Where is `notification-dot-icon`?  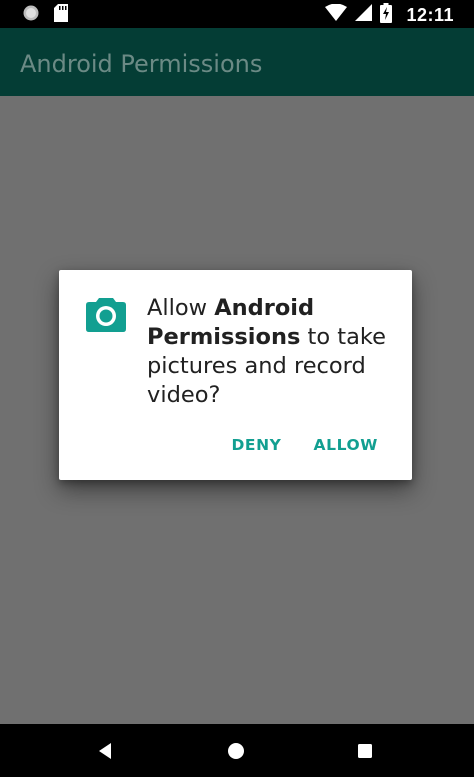 notification-dot-icon is located at coordinates (31, 15).